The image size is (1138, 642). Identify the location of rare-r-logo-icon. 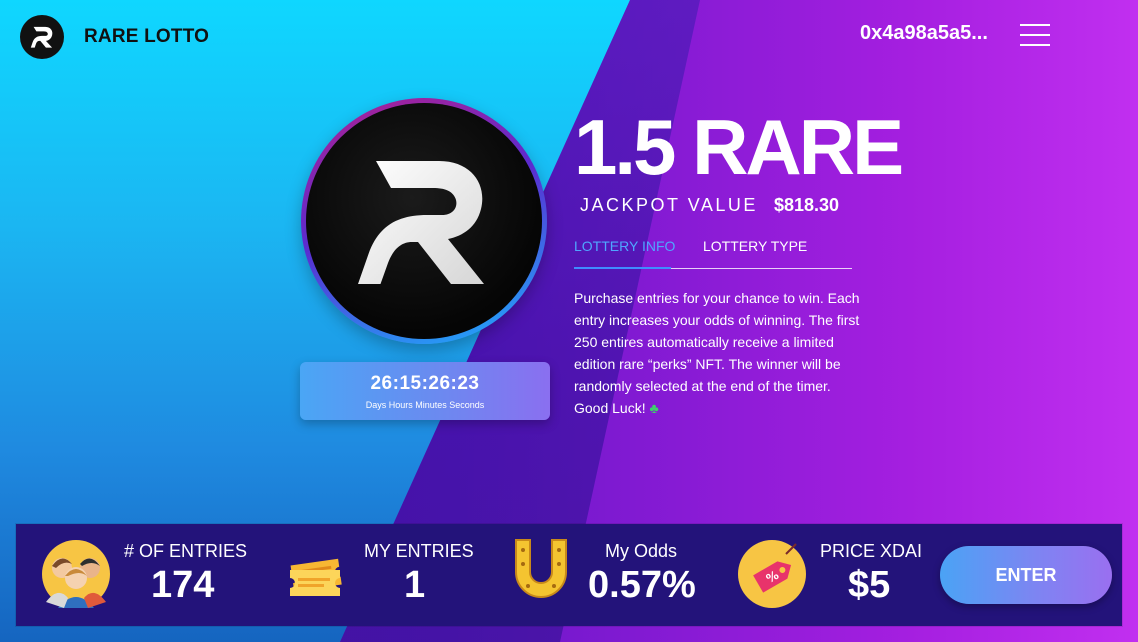
(42, 37).